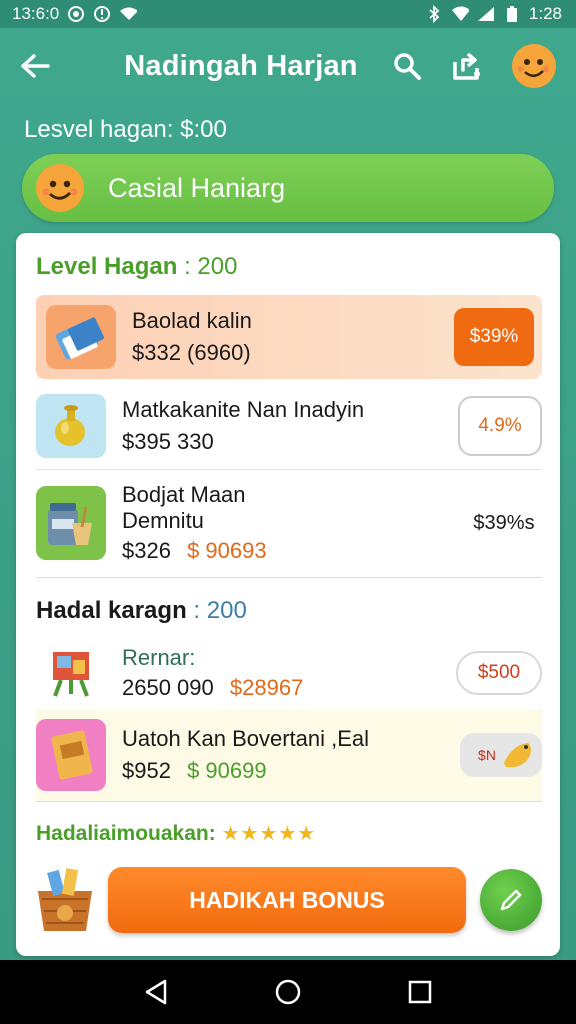 This screenshot has width=576, height=1024. I want to click on basket-icon, so click(65, 899).